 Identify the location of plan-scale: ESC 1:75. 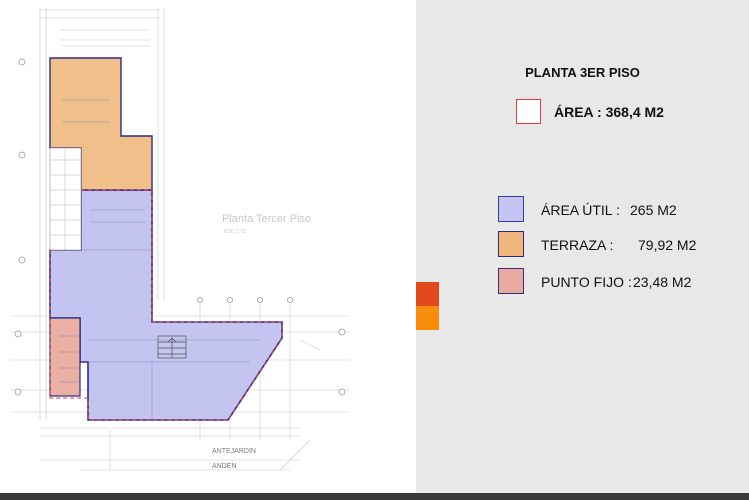
(235, 232).